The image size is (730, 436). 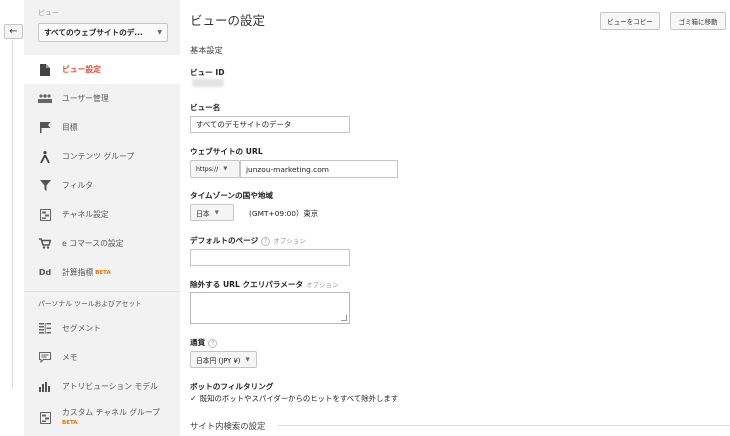 What do you see at coordinates (102, 302) in the screenshot?
I see `personal-tools-section-heading: パーソナル ツールおよびアセット` at bounding box center [102, 302].